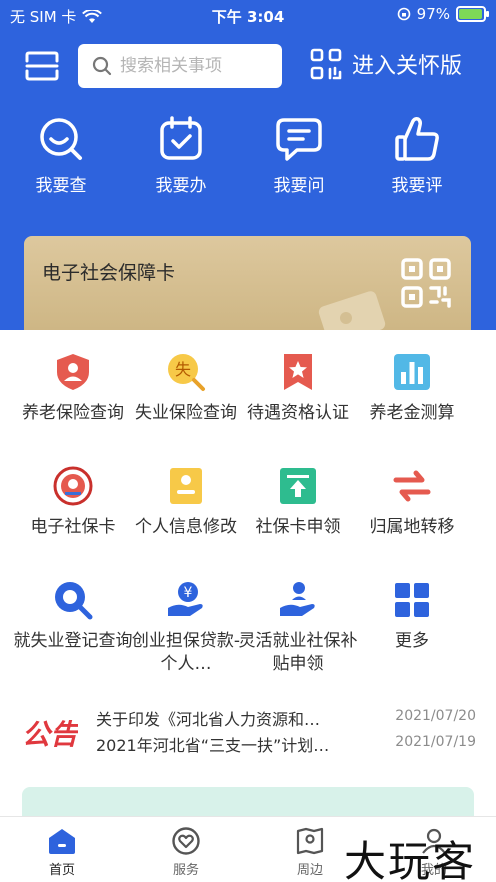 The image size is (496, 882). I want to click on service-label: 社保卡申领, so click(298, 527).